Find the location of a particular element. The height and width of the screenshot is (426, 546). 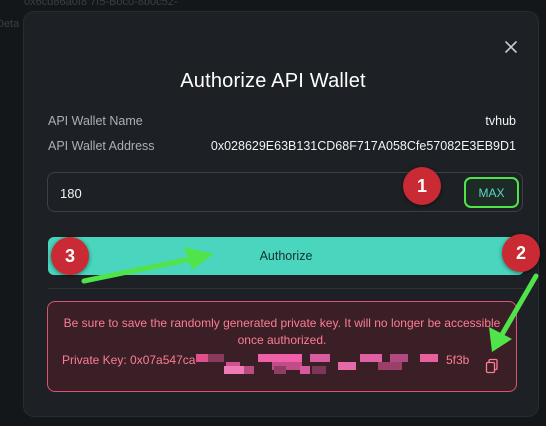

copy-icon is located at coordinates (492, 366).